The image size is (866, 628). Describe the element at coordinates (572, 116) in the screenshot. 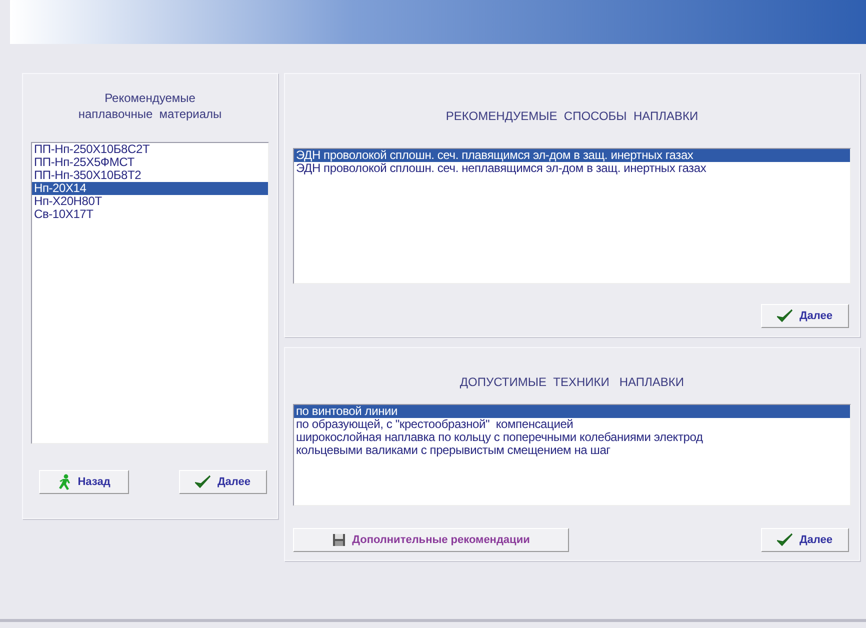

I see `panel-heading: РЕКОМЕНДУЕМЫЕ СПОСОБЫ НАПЛАВКИ` at that location.